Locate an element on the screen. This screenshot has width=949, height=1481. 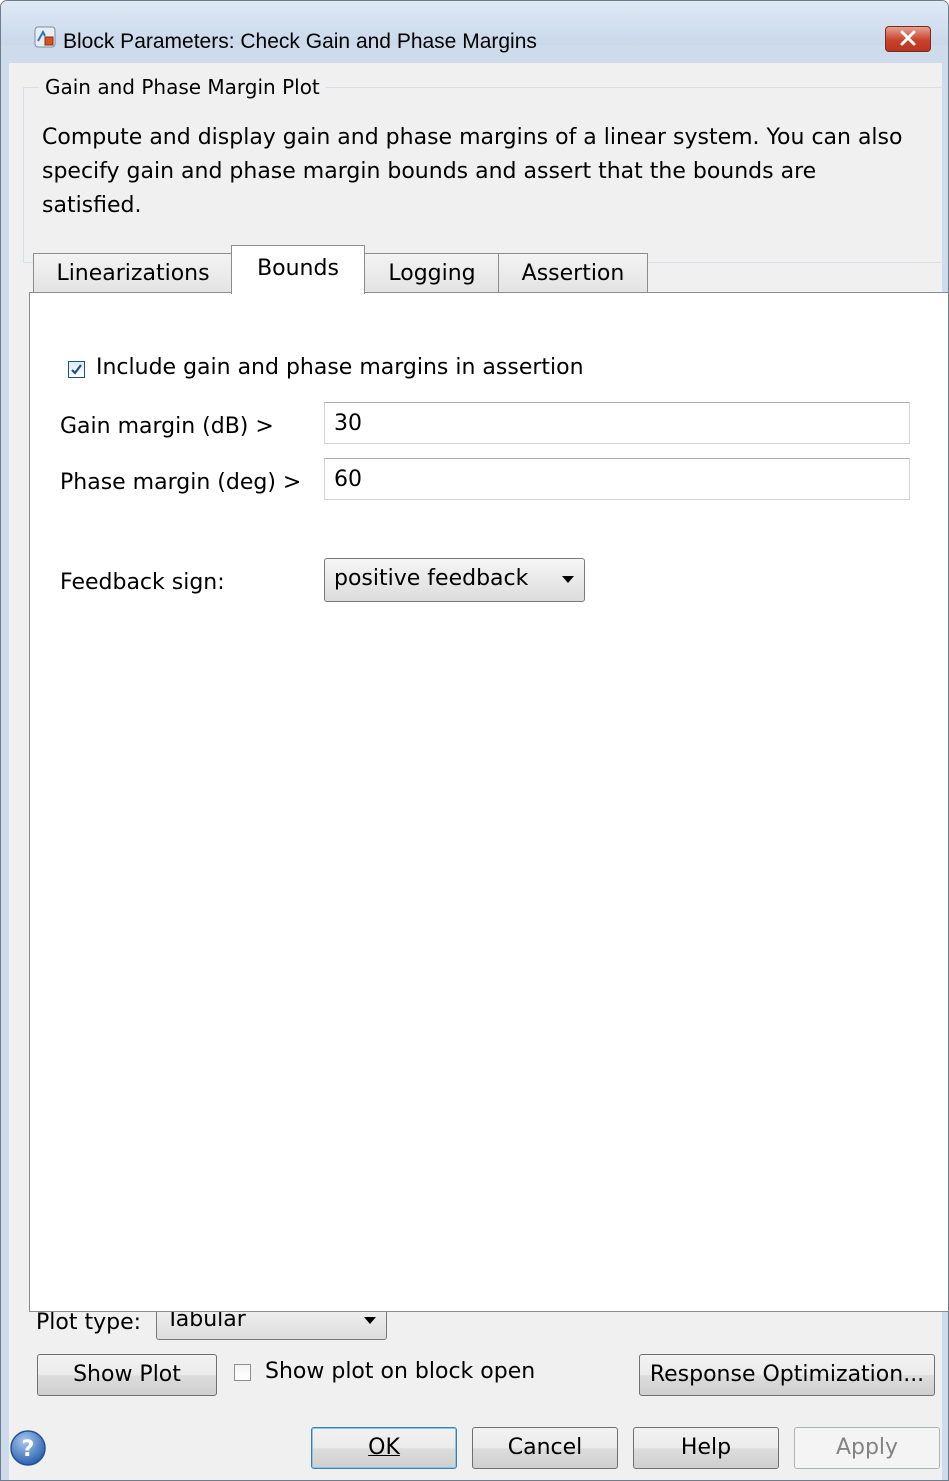
group-title: Gain and Phase Margin Plot is located at coordinates (182, 87).